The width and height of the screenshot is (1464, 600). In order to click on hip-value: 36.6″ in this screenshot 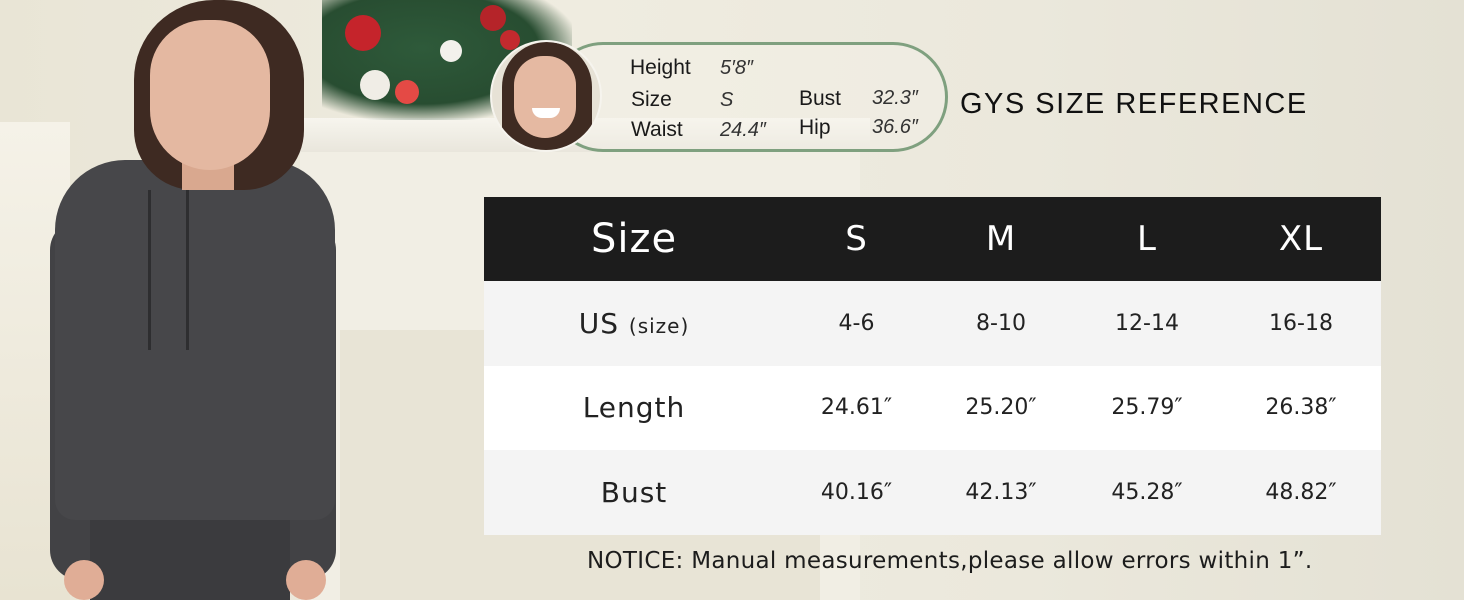, I will do `click(895, 127)`.